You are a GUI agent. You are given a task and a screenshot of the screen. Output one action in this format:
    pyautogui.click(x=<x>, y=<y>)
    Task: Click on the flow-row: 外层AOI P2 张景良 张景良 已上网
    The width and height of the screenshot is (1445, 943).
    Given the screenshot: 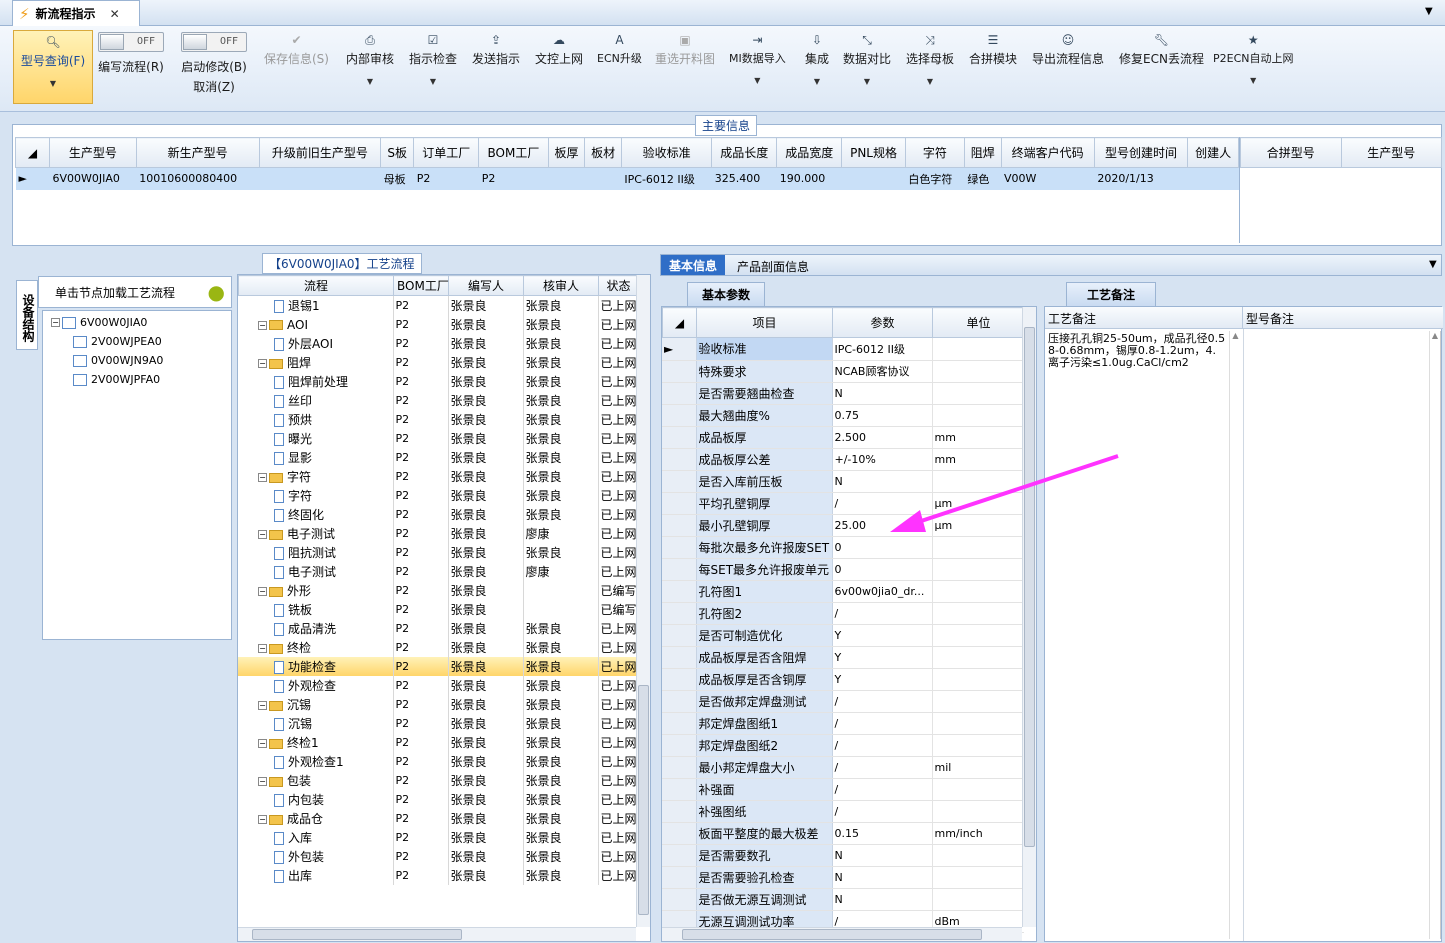 What is the action you would take?
    pyautogui.click(x=438, y=343)
    